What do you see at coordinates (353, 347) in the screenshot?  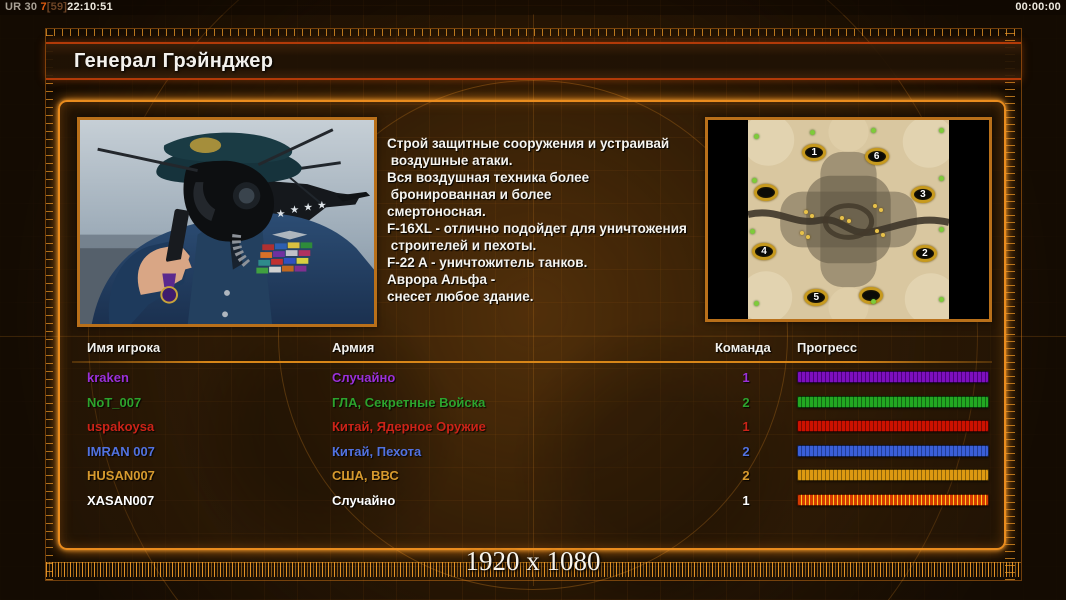 I see `column-header-army: Армия` at bounding box center [353, 347].